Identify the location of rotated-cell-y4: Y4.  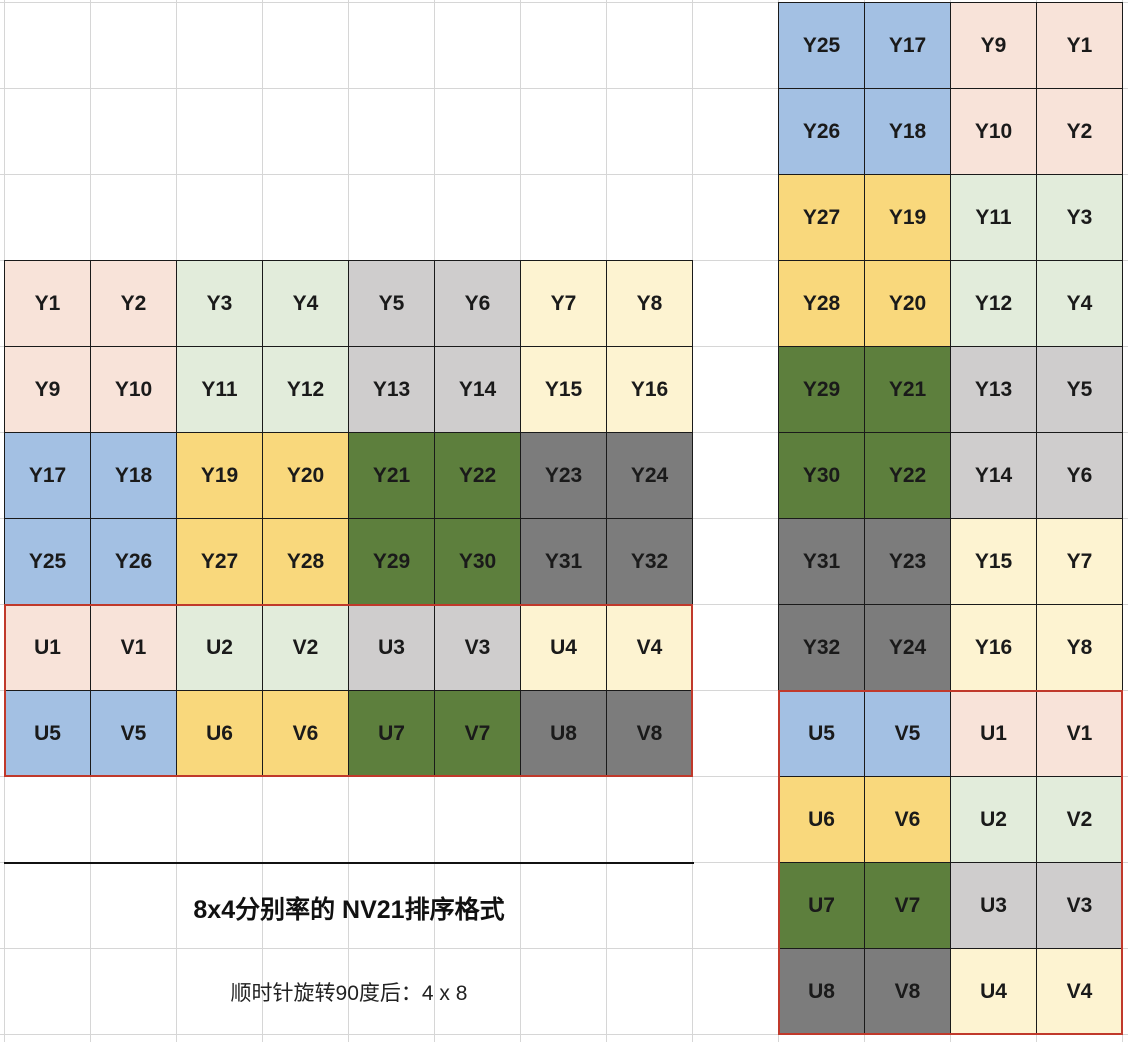
(1079, 303).